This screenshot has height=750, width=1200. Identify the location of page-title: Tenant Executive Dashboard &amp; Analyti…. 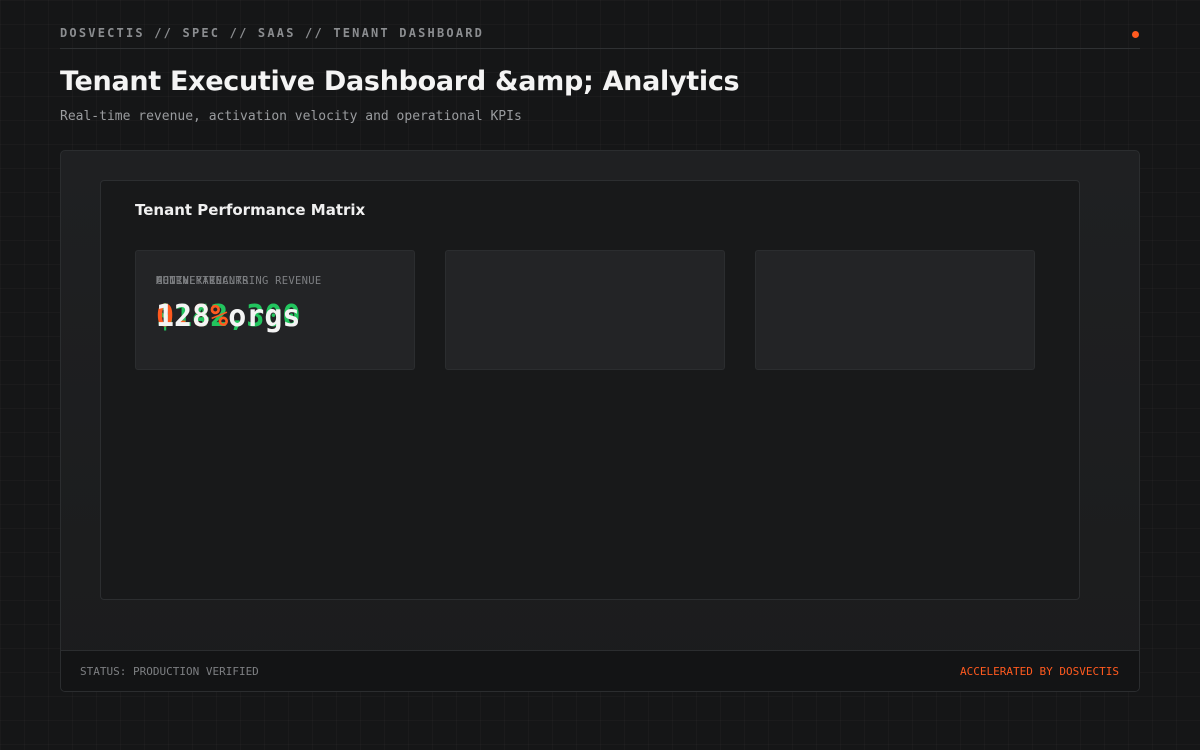
(400, 81).